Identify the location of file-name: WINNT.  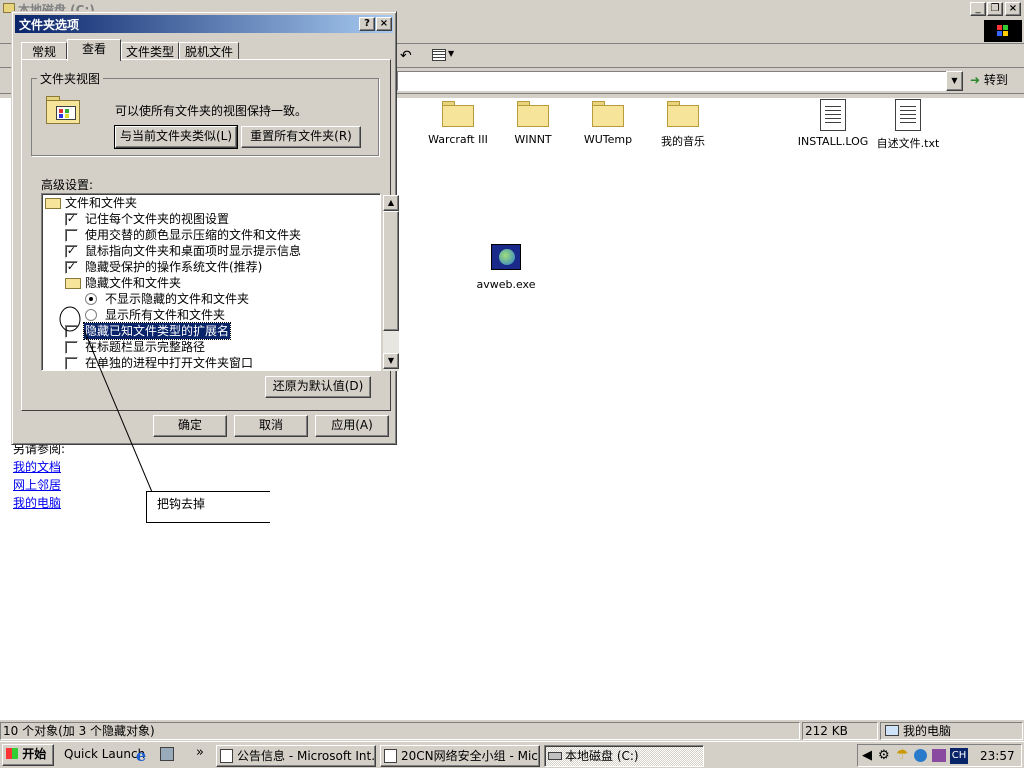
(533, 139).